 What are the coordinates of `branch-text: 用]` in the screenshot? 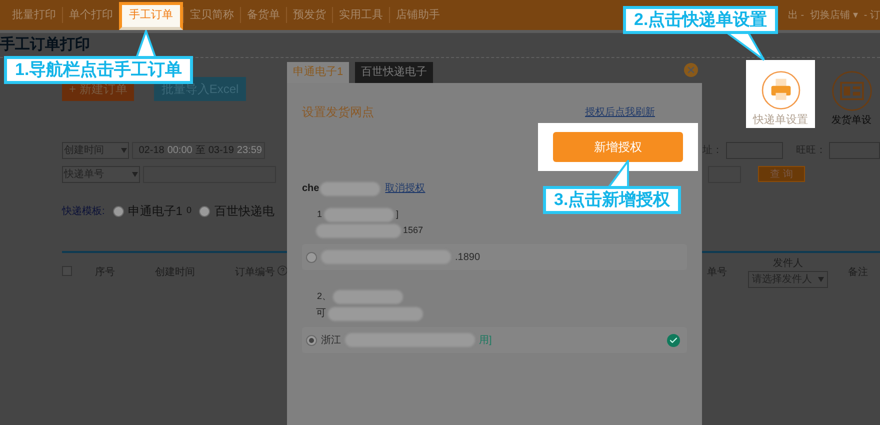 It's located at (485, 341).